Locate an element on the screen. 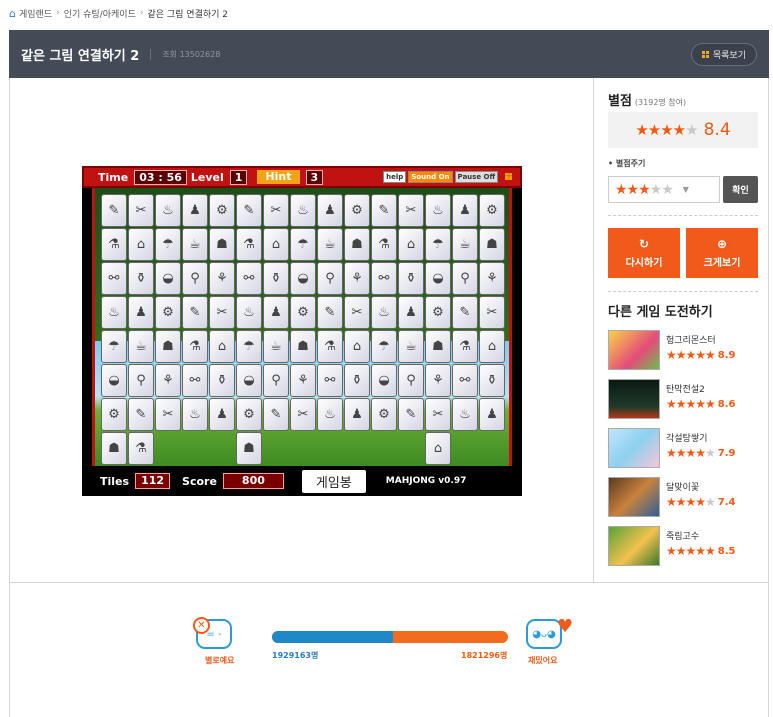 This screenshot has width=773, height=717. game-name: 죽림고수 is located at coordinates (682, 535).